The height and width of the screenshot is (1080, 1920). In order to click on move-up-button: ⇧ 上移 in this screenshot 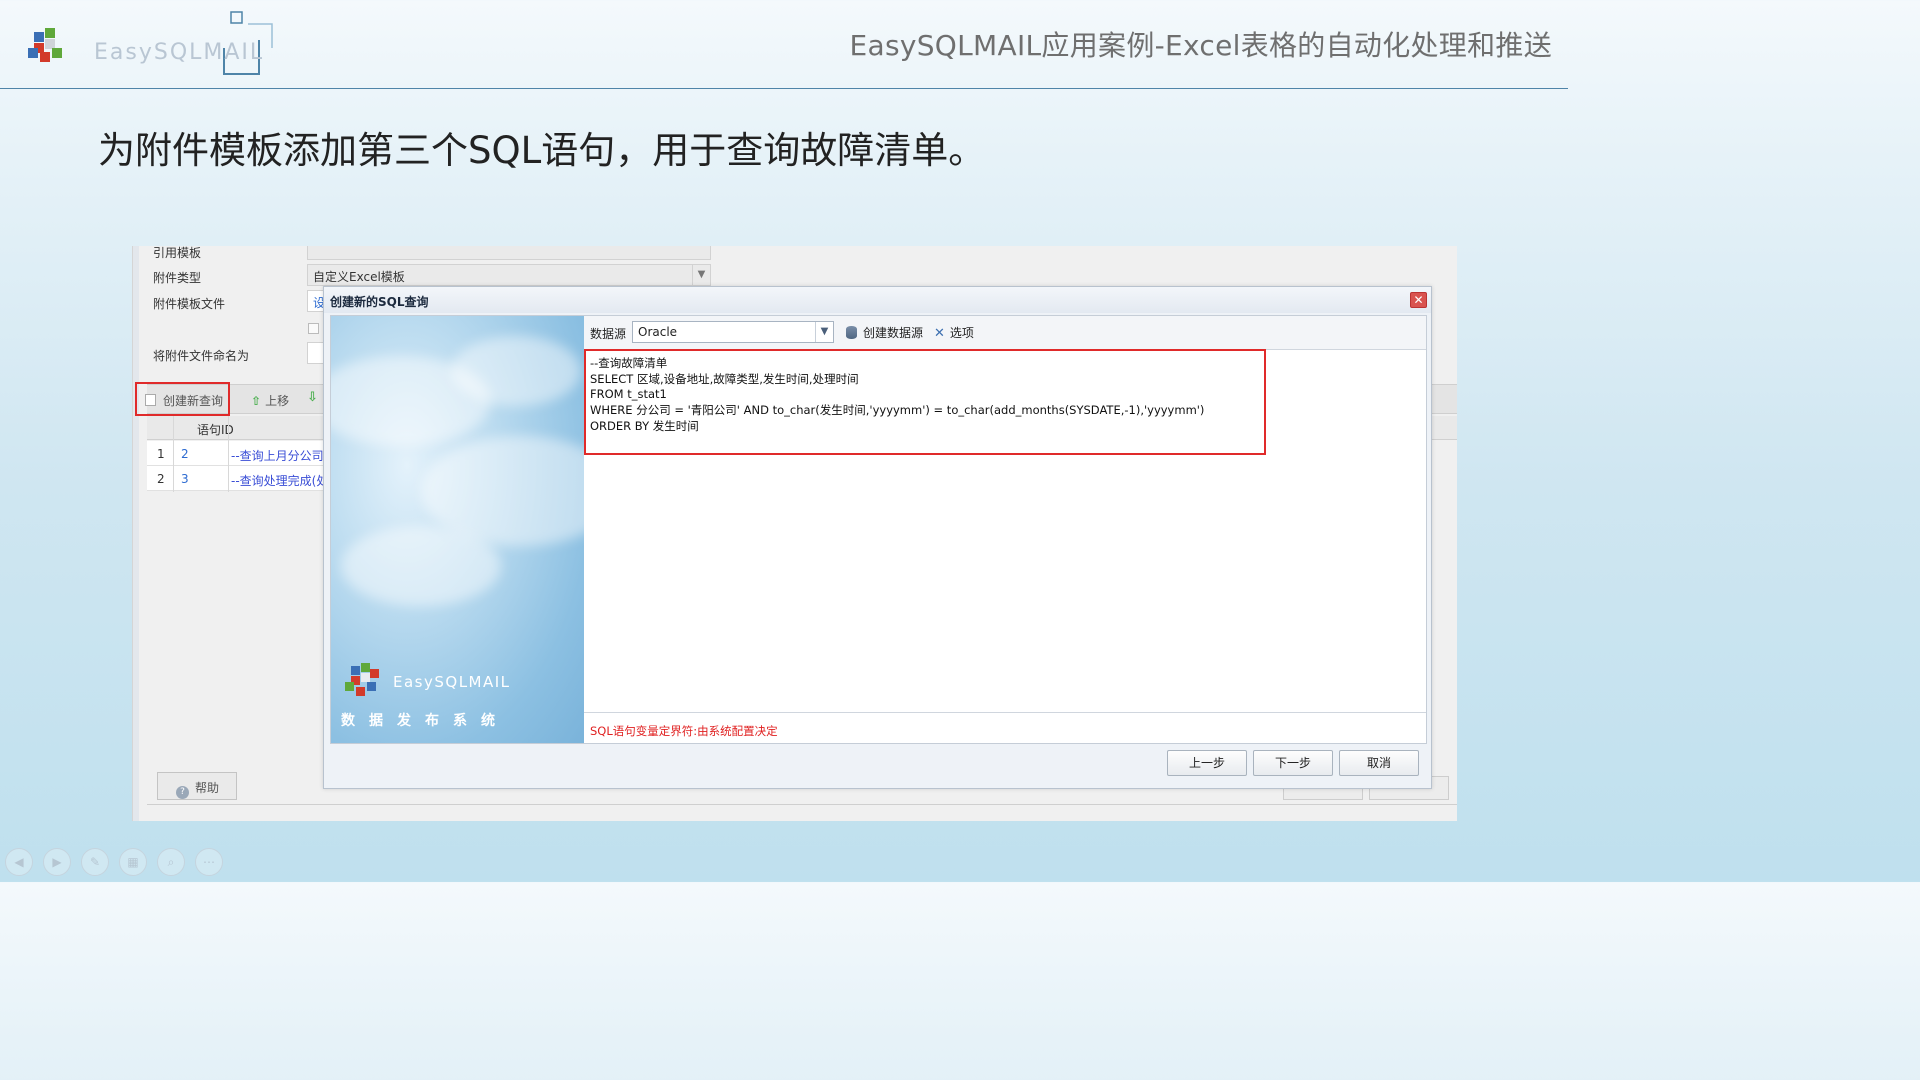, I will do `click(270, 400)`.